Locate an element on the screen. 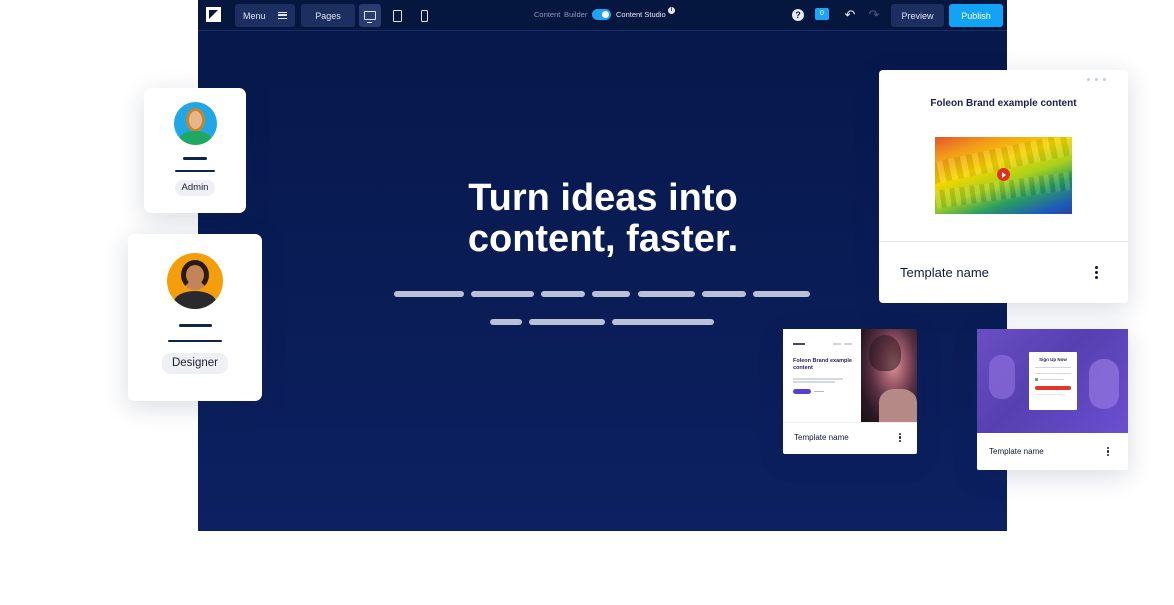 The height and width of the screenshot is (605, 1174). desktop-view-button is located at coordinates (370, 15).